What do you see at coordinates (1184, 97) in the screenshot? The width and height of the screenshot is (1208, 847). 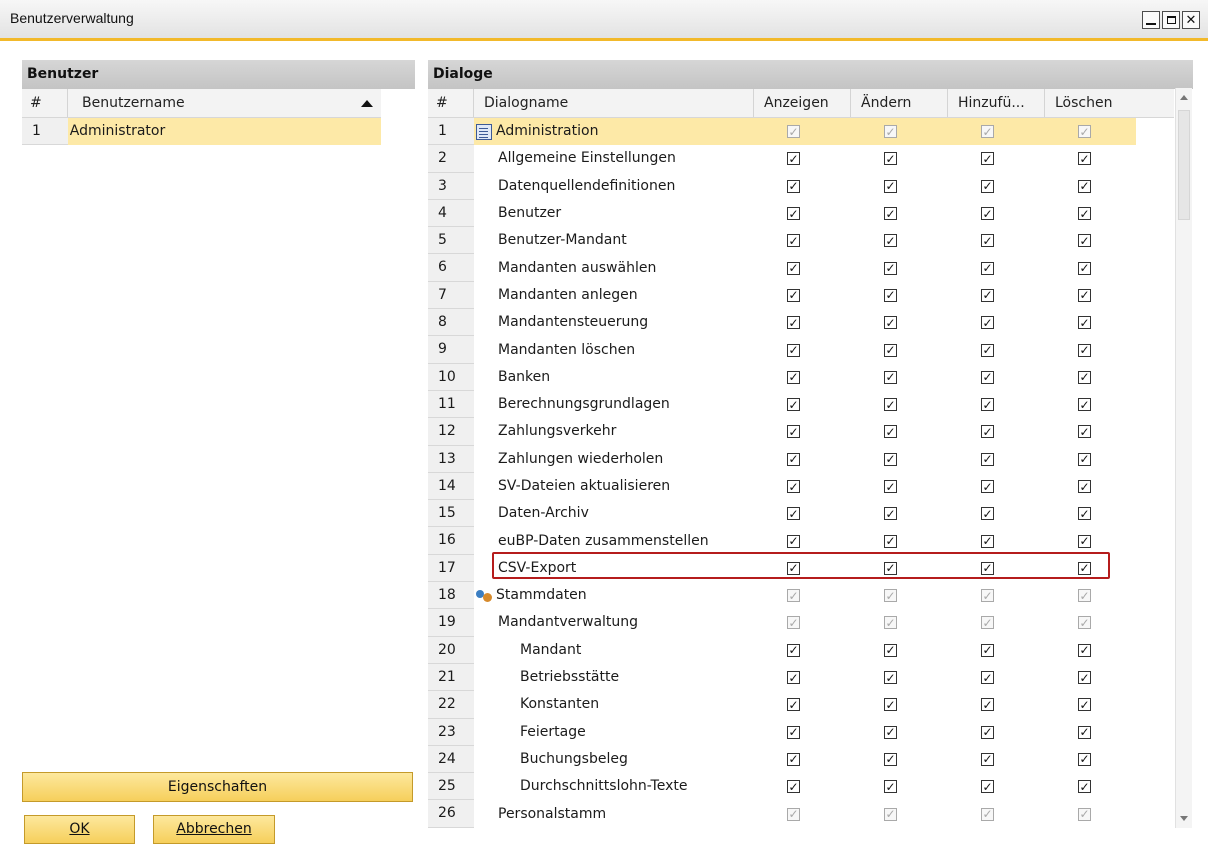 I see `scroll-up-icon` at bounding box center [1184, 97].